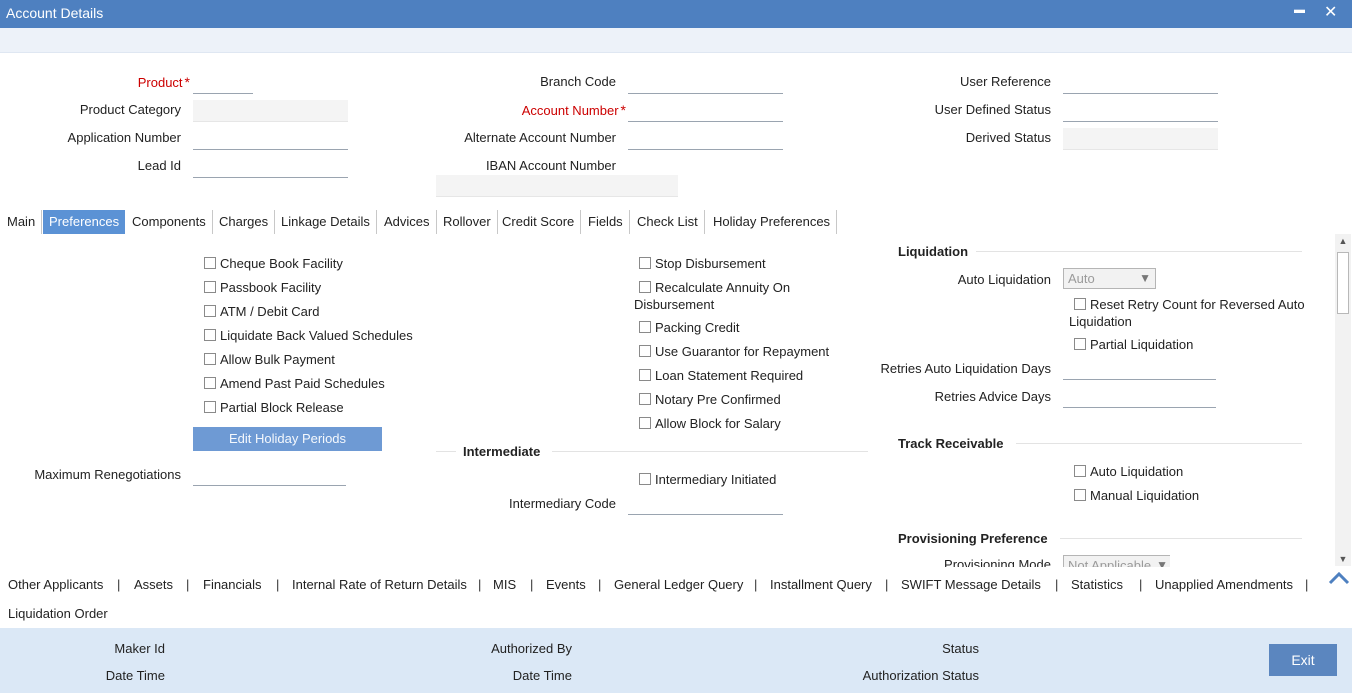 This screenshot has height=693, width=1352. I want to click on scroll-up-icon: ▲, so click(1343, 241).